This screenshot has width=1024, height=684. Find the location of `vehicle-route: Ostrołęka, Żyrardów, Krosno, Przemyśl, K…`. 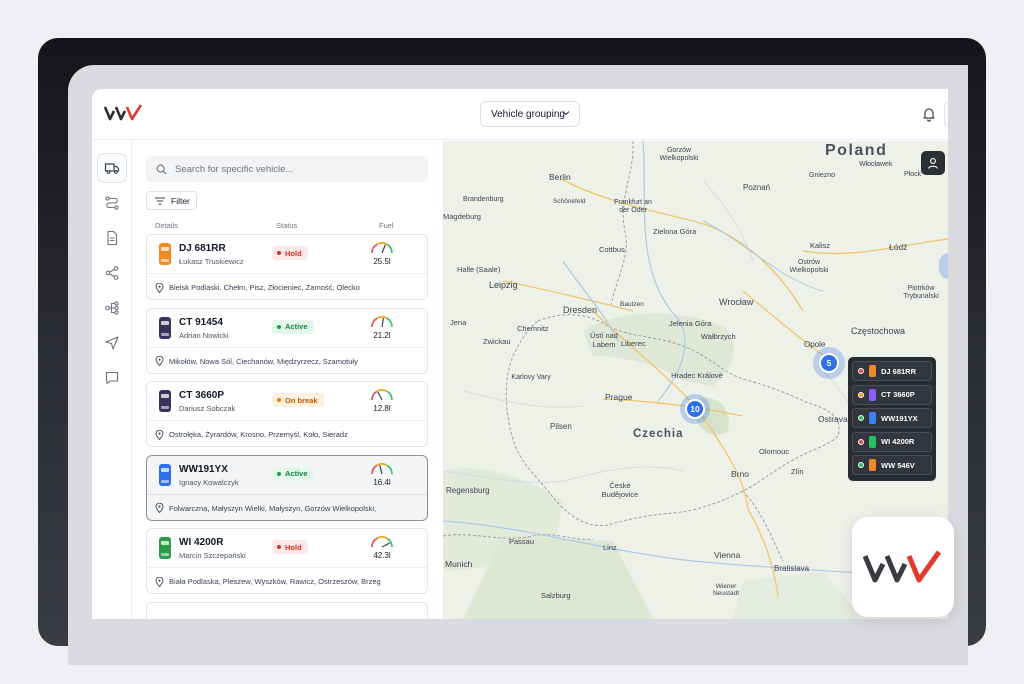

vehicle-route: Ostrołęka, Żyrardów, Krosno, Przemyśl, K… is located at coordinates (287, 433).